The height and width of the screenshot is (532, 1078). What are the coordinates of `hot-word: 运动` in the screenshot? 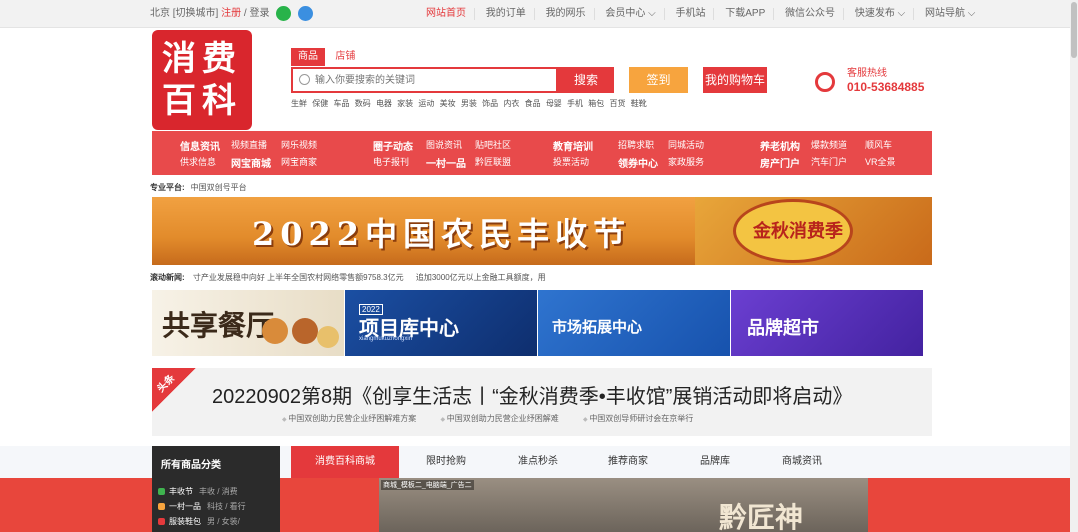 It's located at (426, 103).